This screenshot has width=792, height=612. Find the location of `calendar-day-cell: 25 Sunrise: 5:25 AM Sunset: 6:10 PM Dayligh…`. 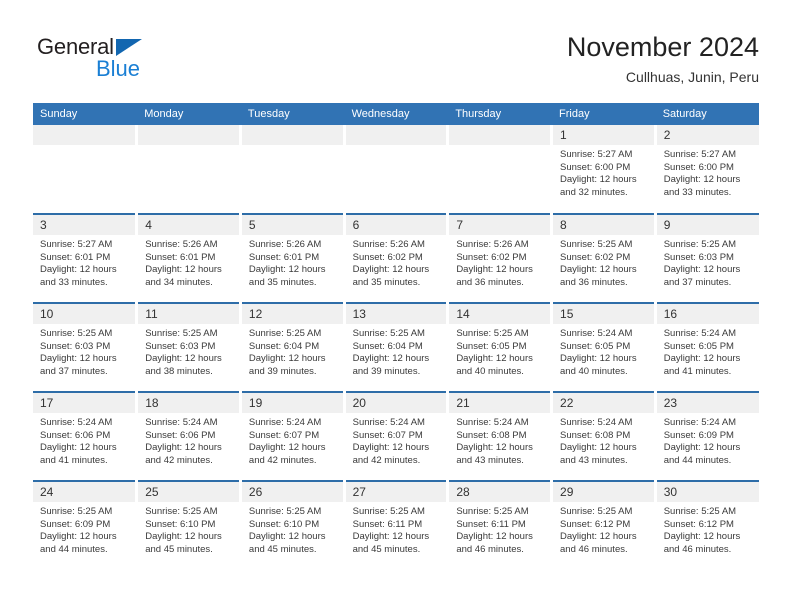

calendar-day-cell: 25 Sunrise: 5:25 AM Sunset: 6:10 PM Dayligh… is located at coordinates (189, 525).